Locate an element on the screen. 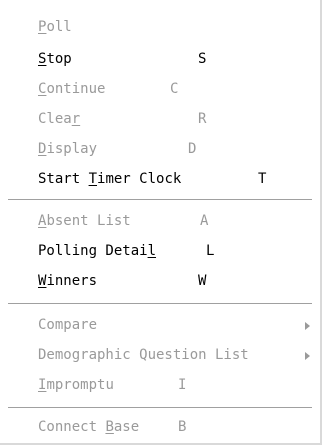  menu-item-compare: Compare is located at coordinates (160, 325).